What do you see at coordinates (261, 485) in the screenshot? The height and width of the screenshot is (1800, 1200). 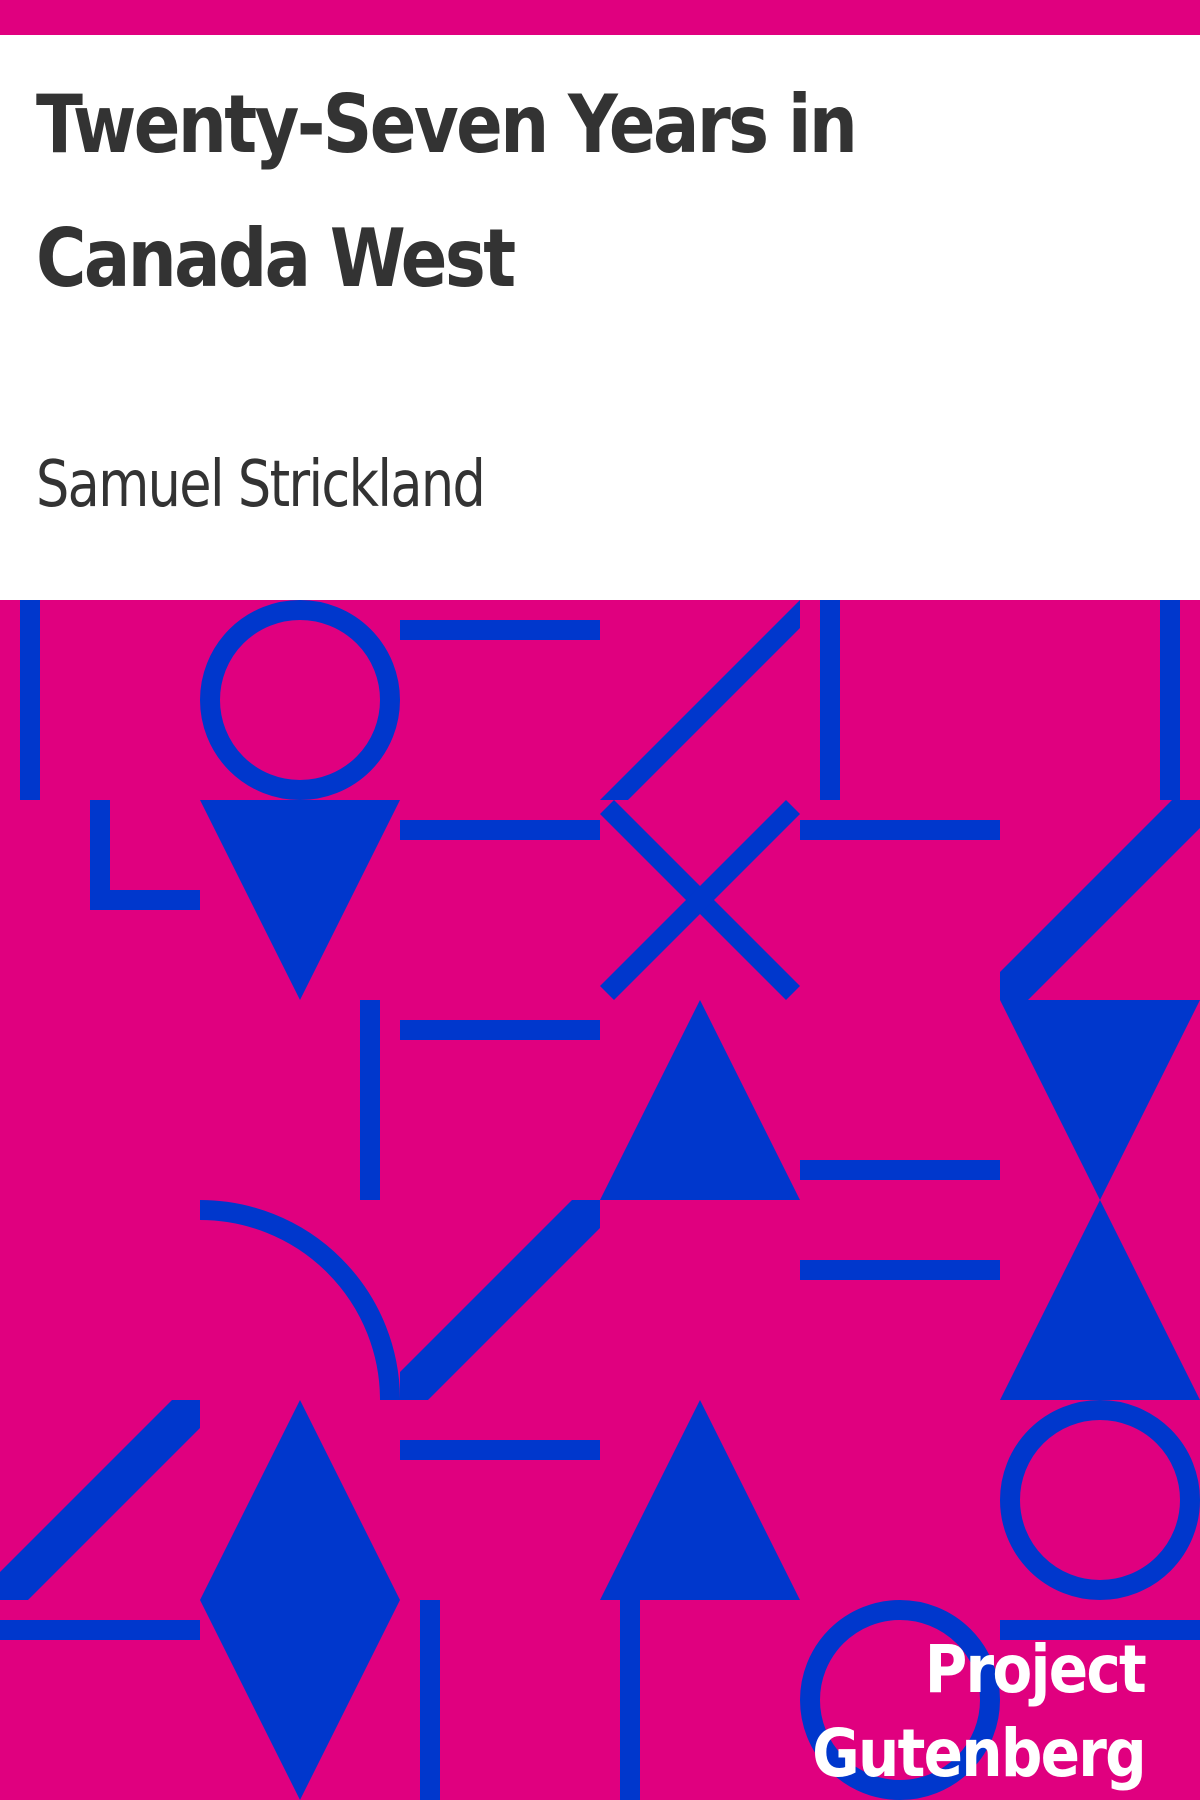 I see `book-author: Samuel Strickland` at bounding box center [261, 485].